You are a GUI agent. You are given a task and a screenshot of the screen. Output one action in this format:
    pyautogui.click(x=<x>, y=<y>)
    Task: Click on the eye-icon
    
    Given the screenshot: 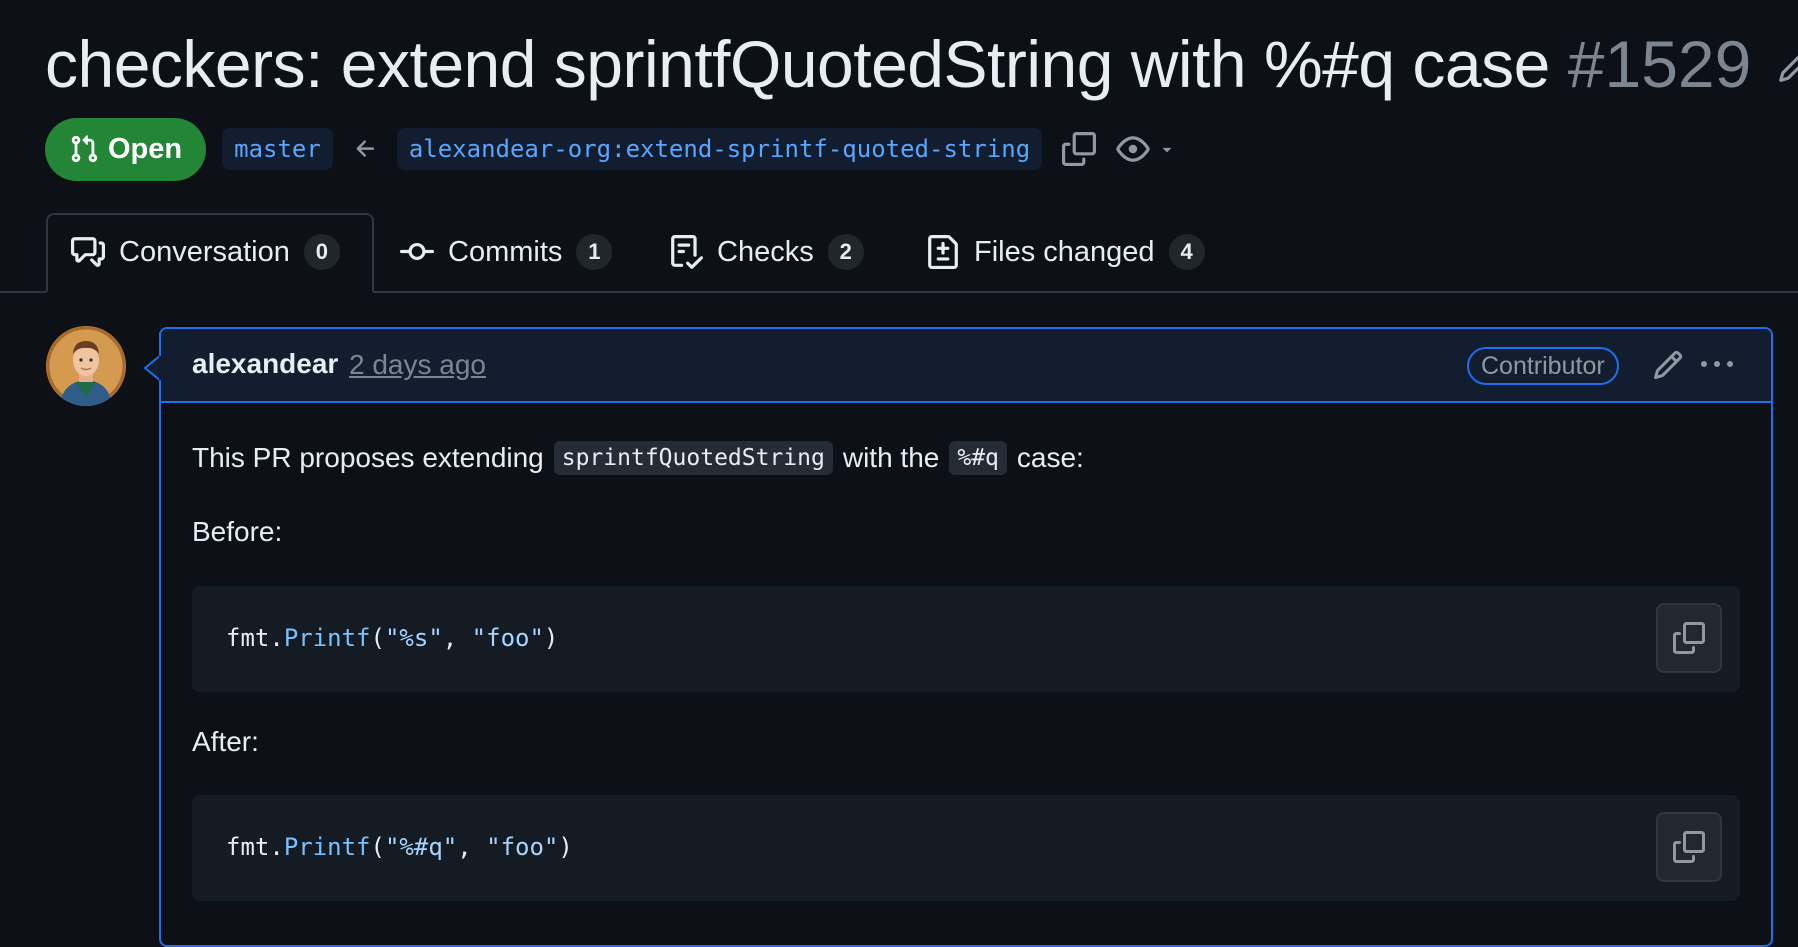 What is the action you would take?
    pyautogui.click(x=1133, y=149)
    